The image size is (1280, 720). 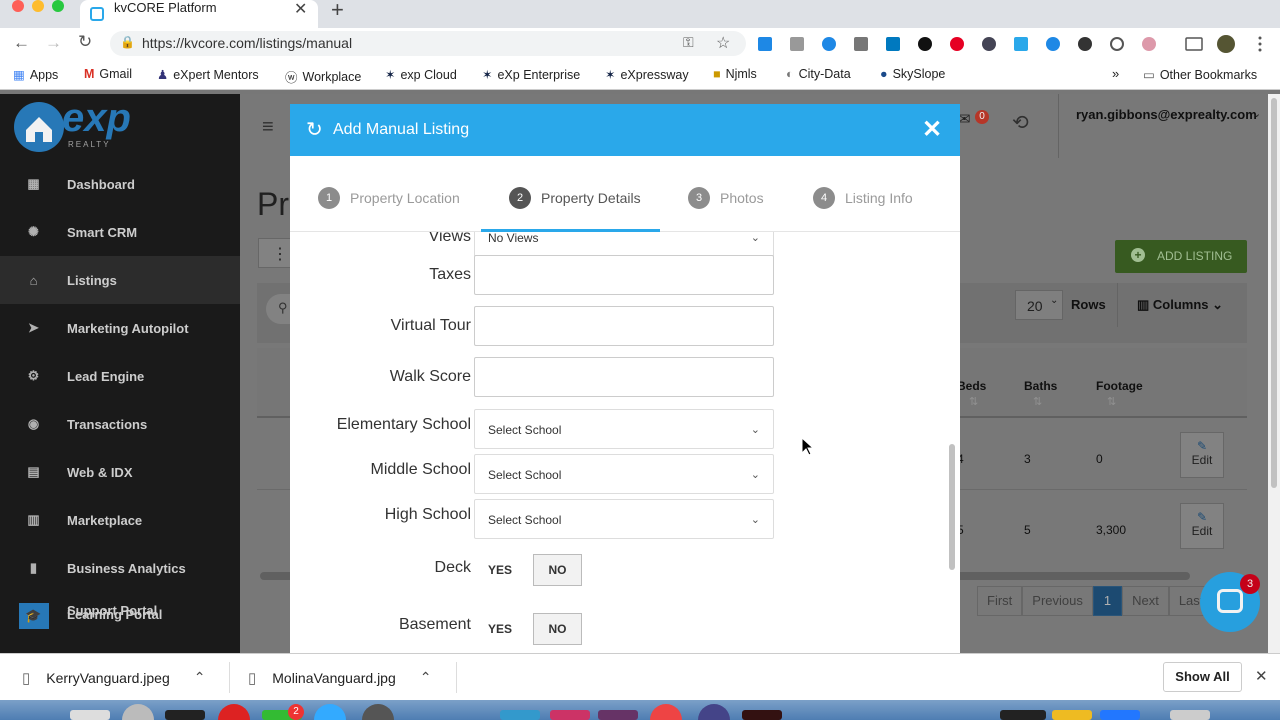 I want to click on bookmark-workplace: ⓦ Workplace, so click(x=323, y=76).